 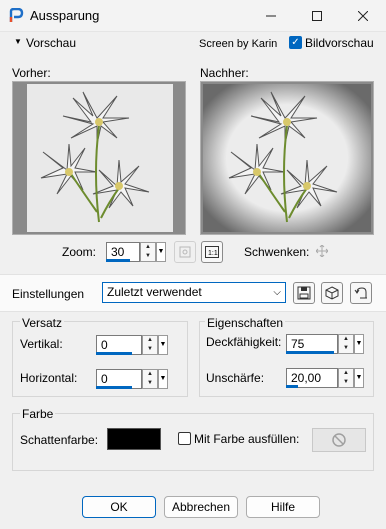 What do you see at coordinates (41, 344) in the screenshot?
I see `vertical-label: Vertikal:` at bounding box center [41, 344].